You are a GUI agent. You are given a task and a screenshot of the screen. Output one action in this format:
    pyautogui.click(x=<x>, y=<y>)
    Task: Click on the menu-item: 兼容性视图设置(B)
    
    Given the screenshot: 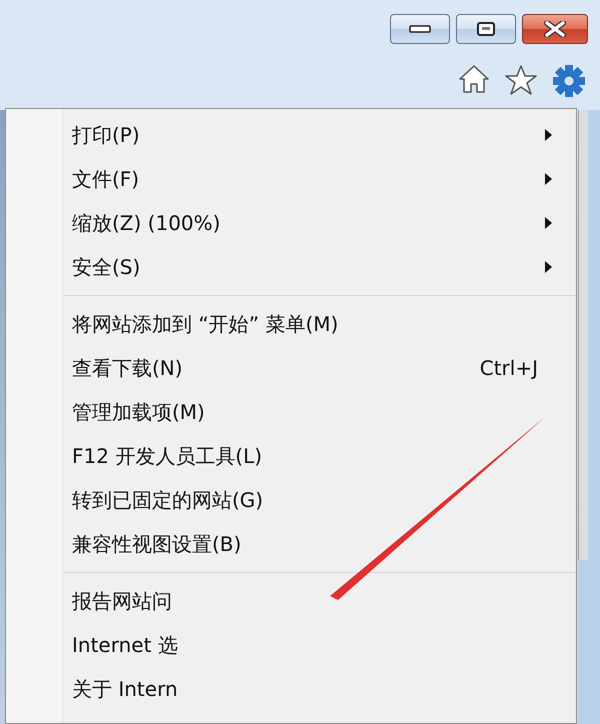 What is the action you would take?
    pyautogui.click(x=291, y=544)
    